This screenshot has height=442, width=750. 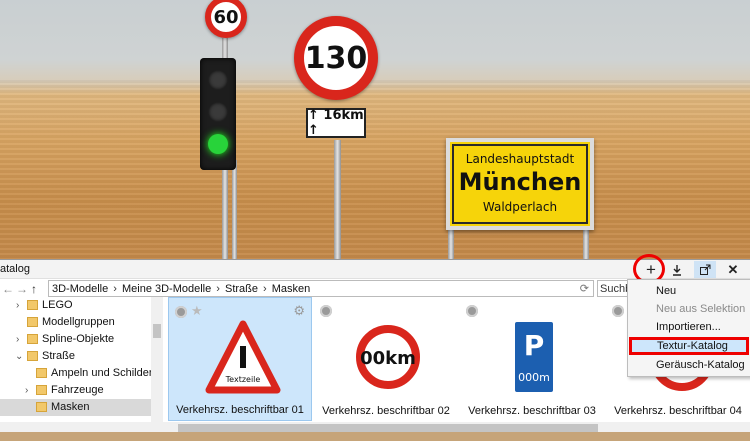 What do you see at coordinates (705, 269) in the screenshot?
I see `popout-icon` at bounding box center [705, 269].